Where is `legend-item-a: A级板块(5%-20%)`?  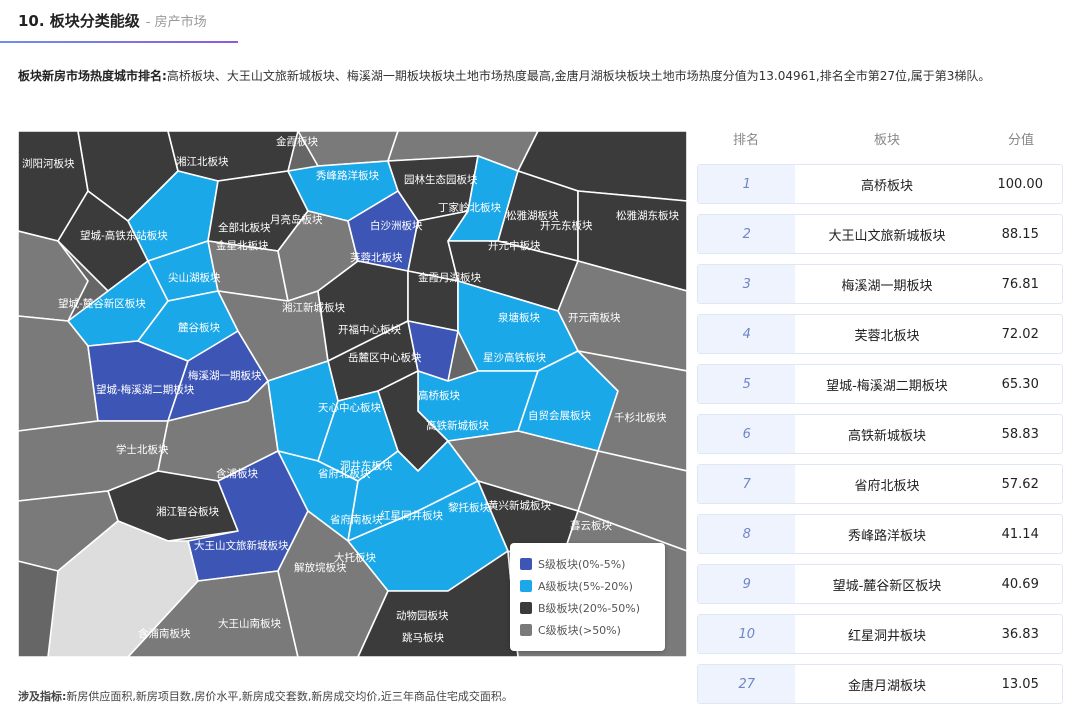
legend-item-a: A级板块(5%-20%) is located at coordinates (587, 586).